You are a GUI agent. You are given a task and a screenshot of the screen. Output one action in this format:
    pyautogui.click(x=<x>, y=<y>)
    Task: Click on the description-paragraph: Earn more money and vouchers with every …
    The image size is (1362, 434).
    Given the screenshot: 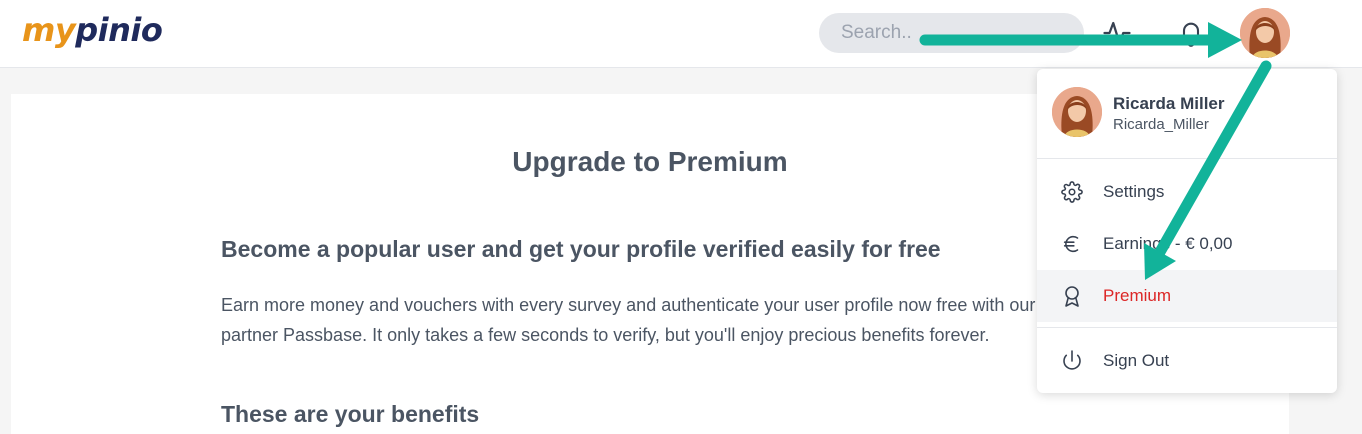 What is the action you would take?
    pyautogui.click(x=628, y=320)
    